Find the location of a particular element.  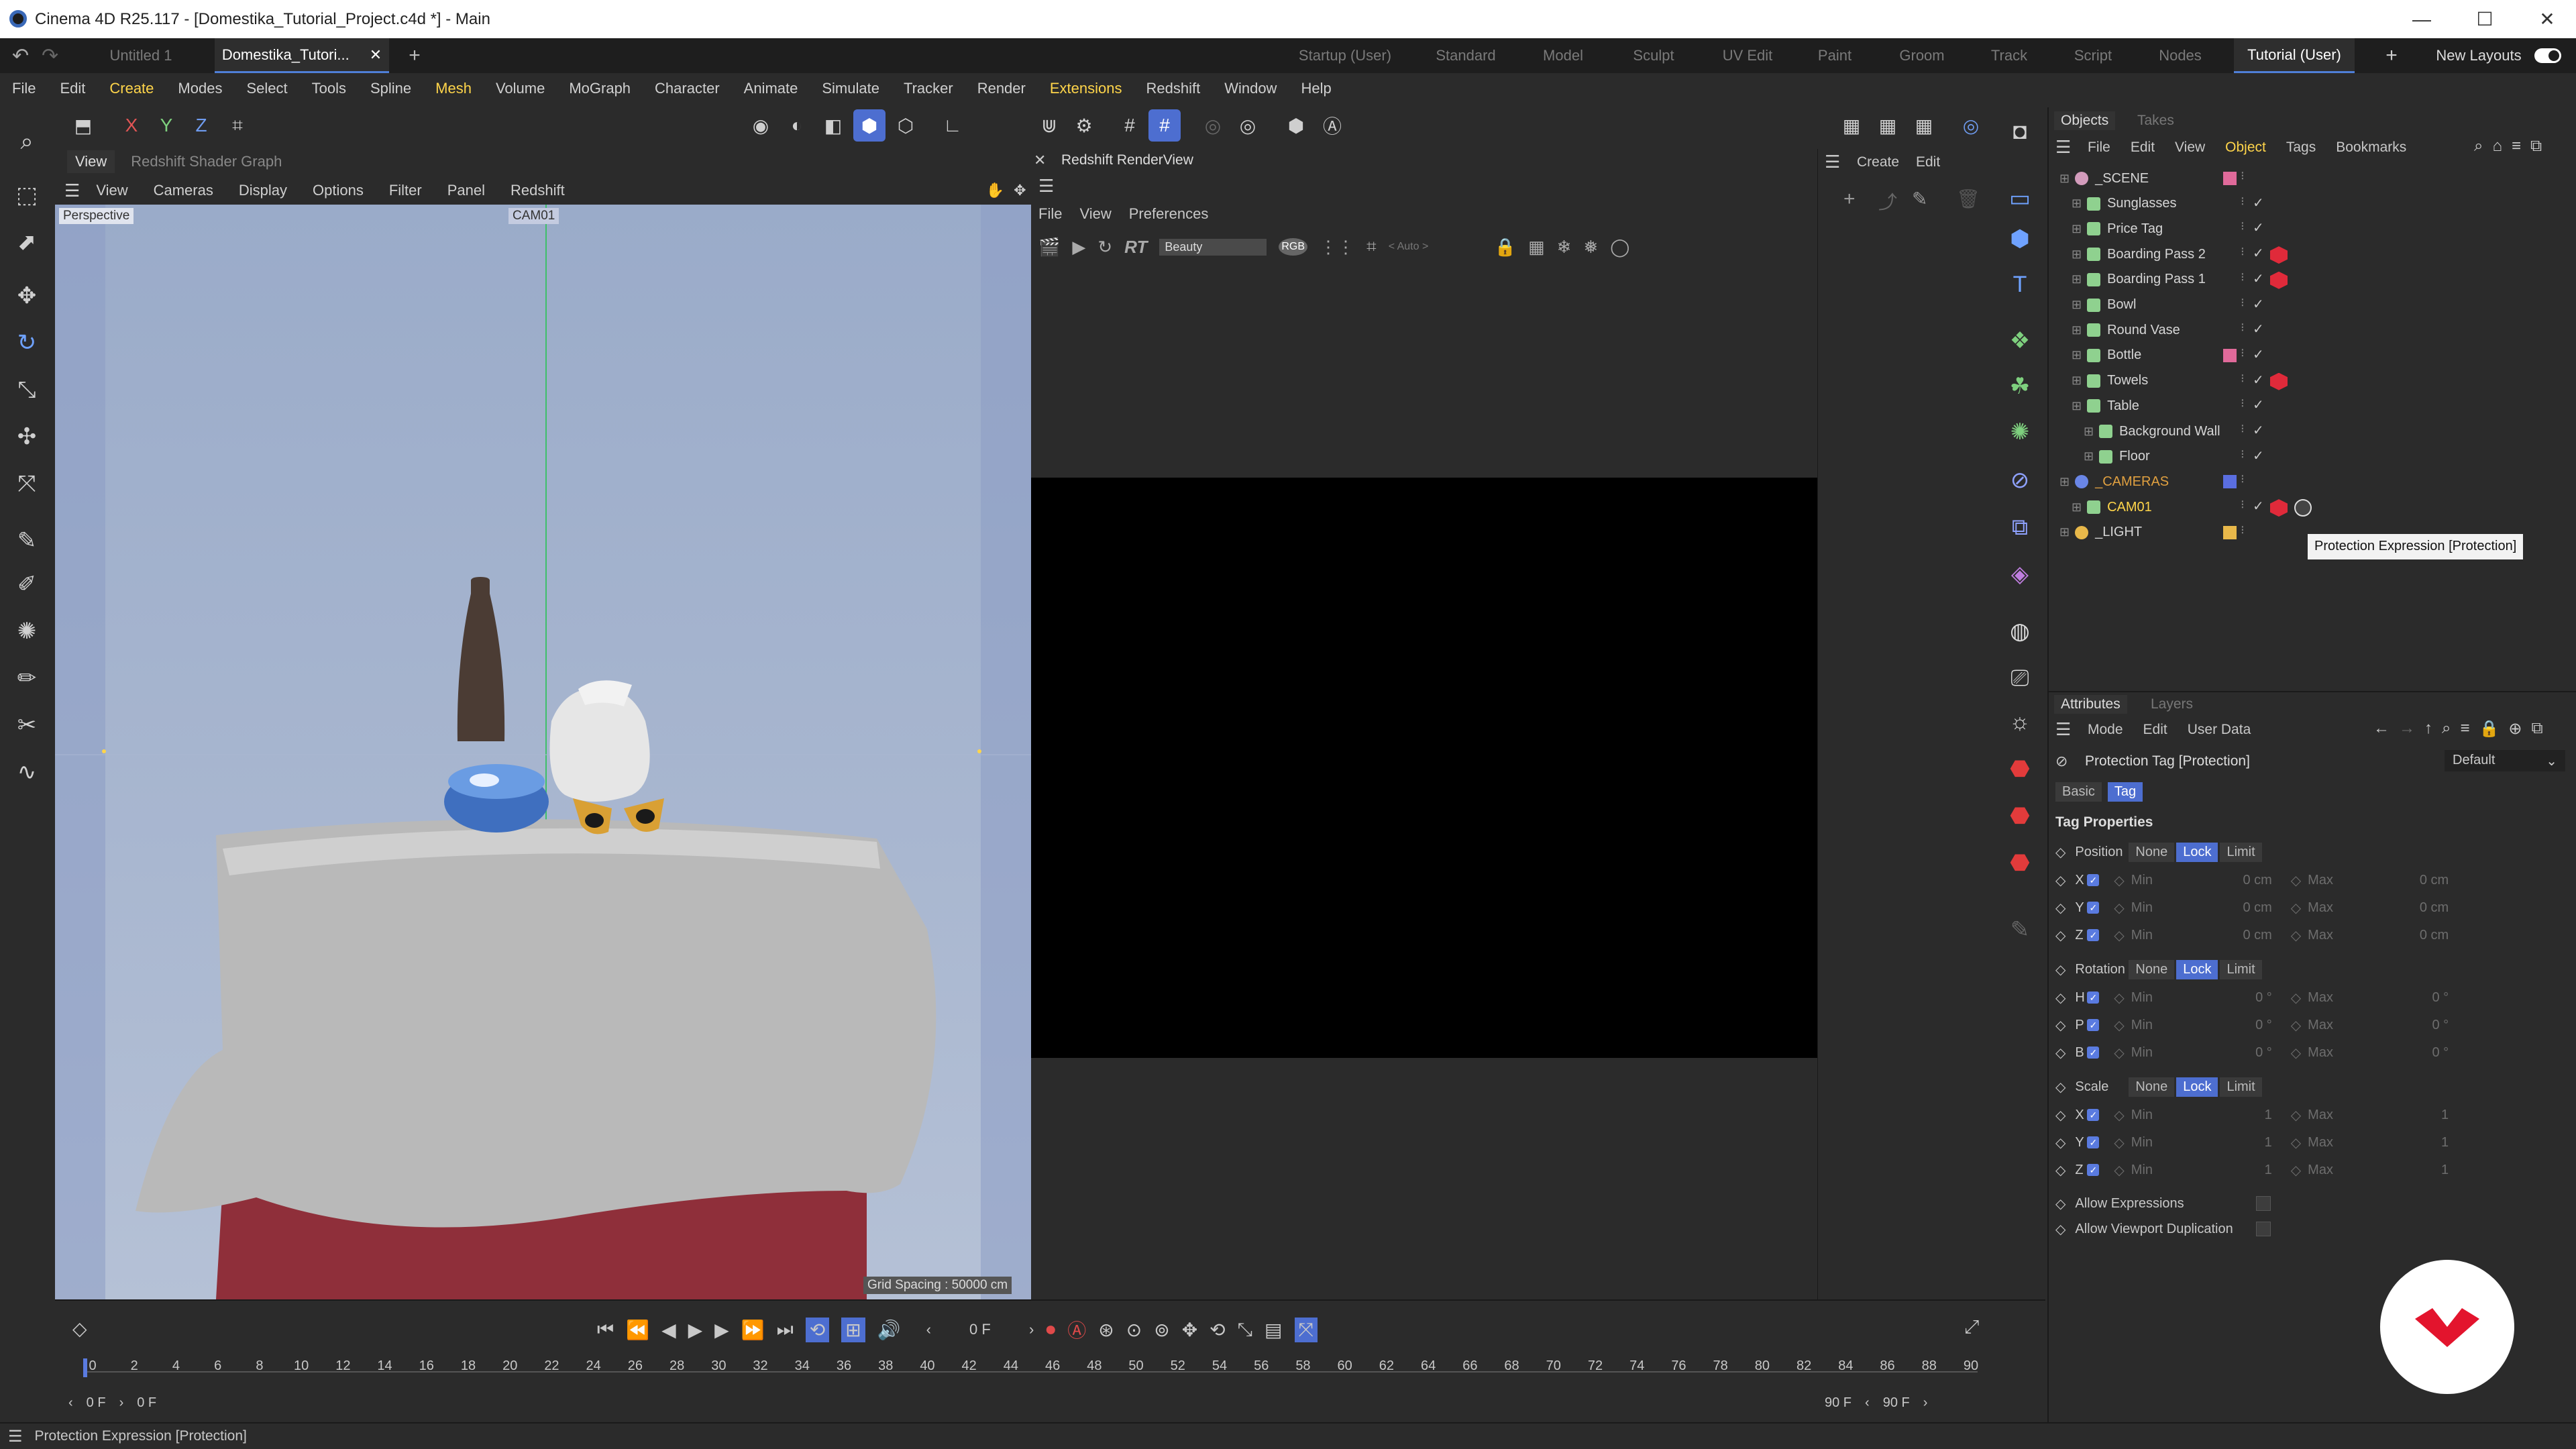

max-value-field: 0 ° is located at coordinates (2398, 1025).